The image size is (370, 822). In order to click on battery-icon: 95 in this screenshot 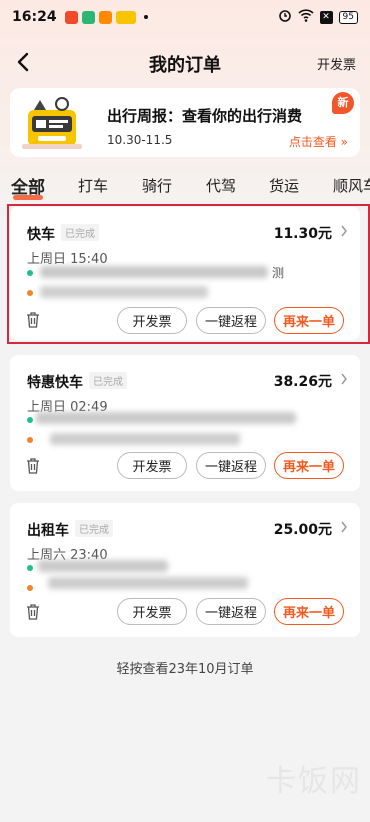, I will do `click(348, 17)`.